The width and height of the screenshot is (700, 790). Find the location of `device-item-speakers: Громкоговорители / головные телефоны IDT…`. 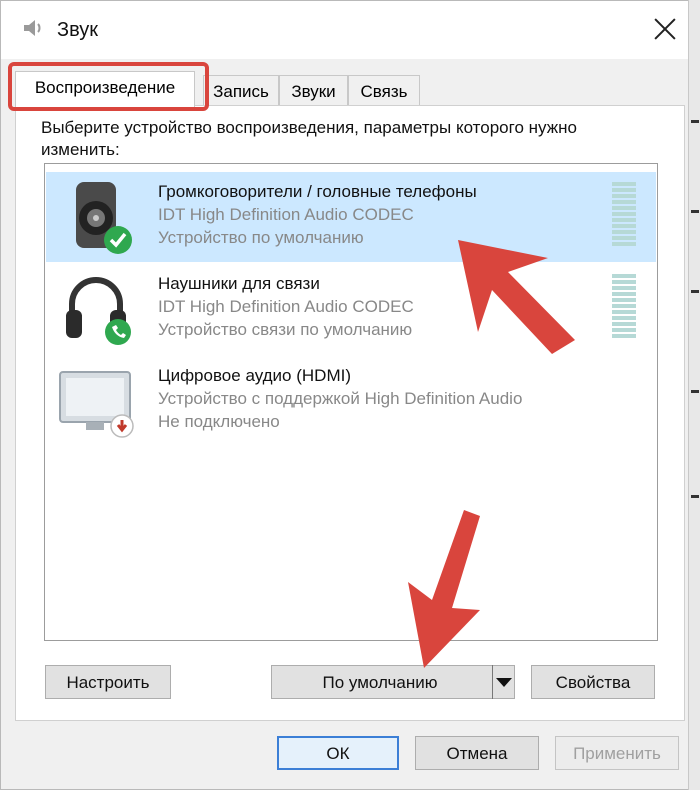

device-item-speakers: Громкоговорители / головные телефоны IDT… is located at coordinates (351, 217).